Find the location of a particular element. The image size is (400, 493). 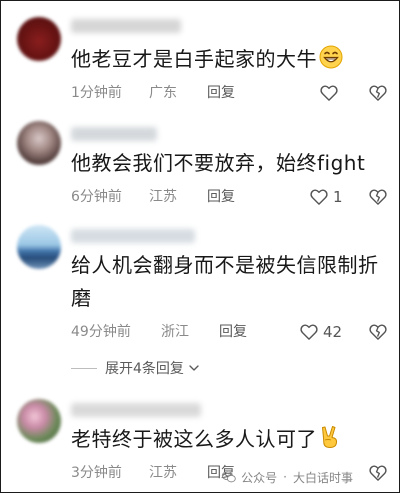

comment-text-content: 老特终于被这么多人认可了 is located at coordinates (194, 439).